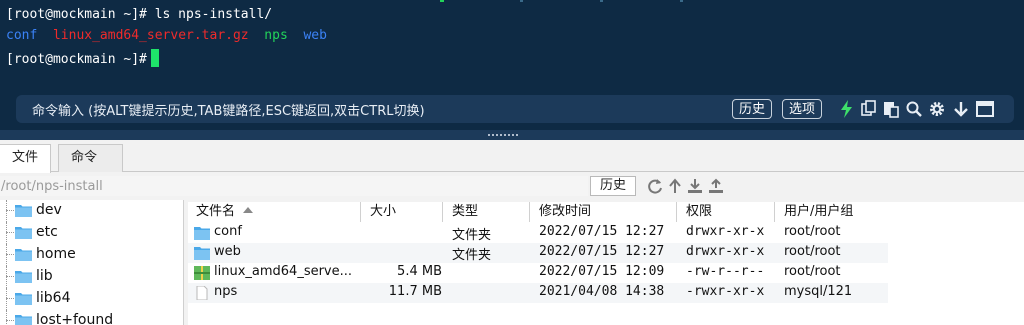 The image size is (1024, 325). What do you see at coordinates (937, 109) in the screenshot?
I see `gear-icon` at bounding box center [937, 109].